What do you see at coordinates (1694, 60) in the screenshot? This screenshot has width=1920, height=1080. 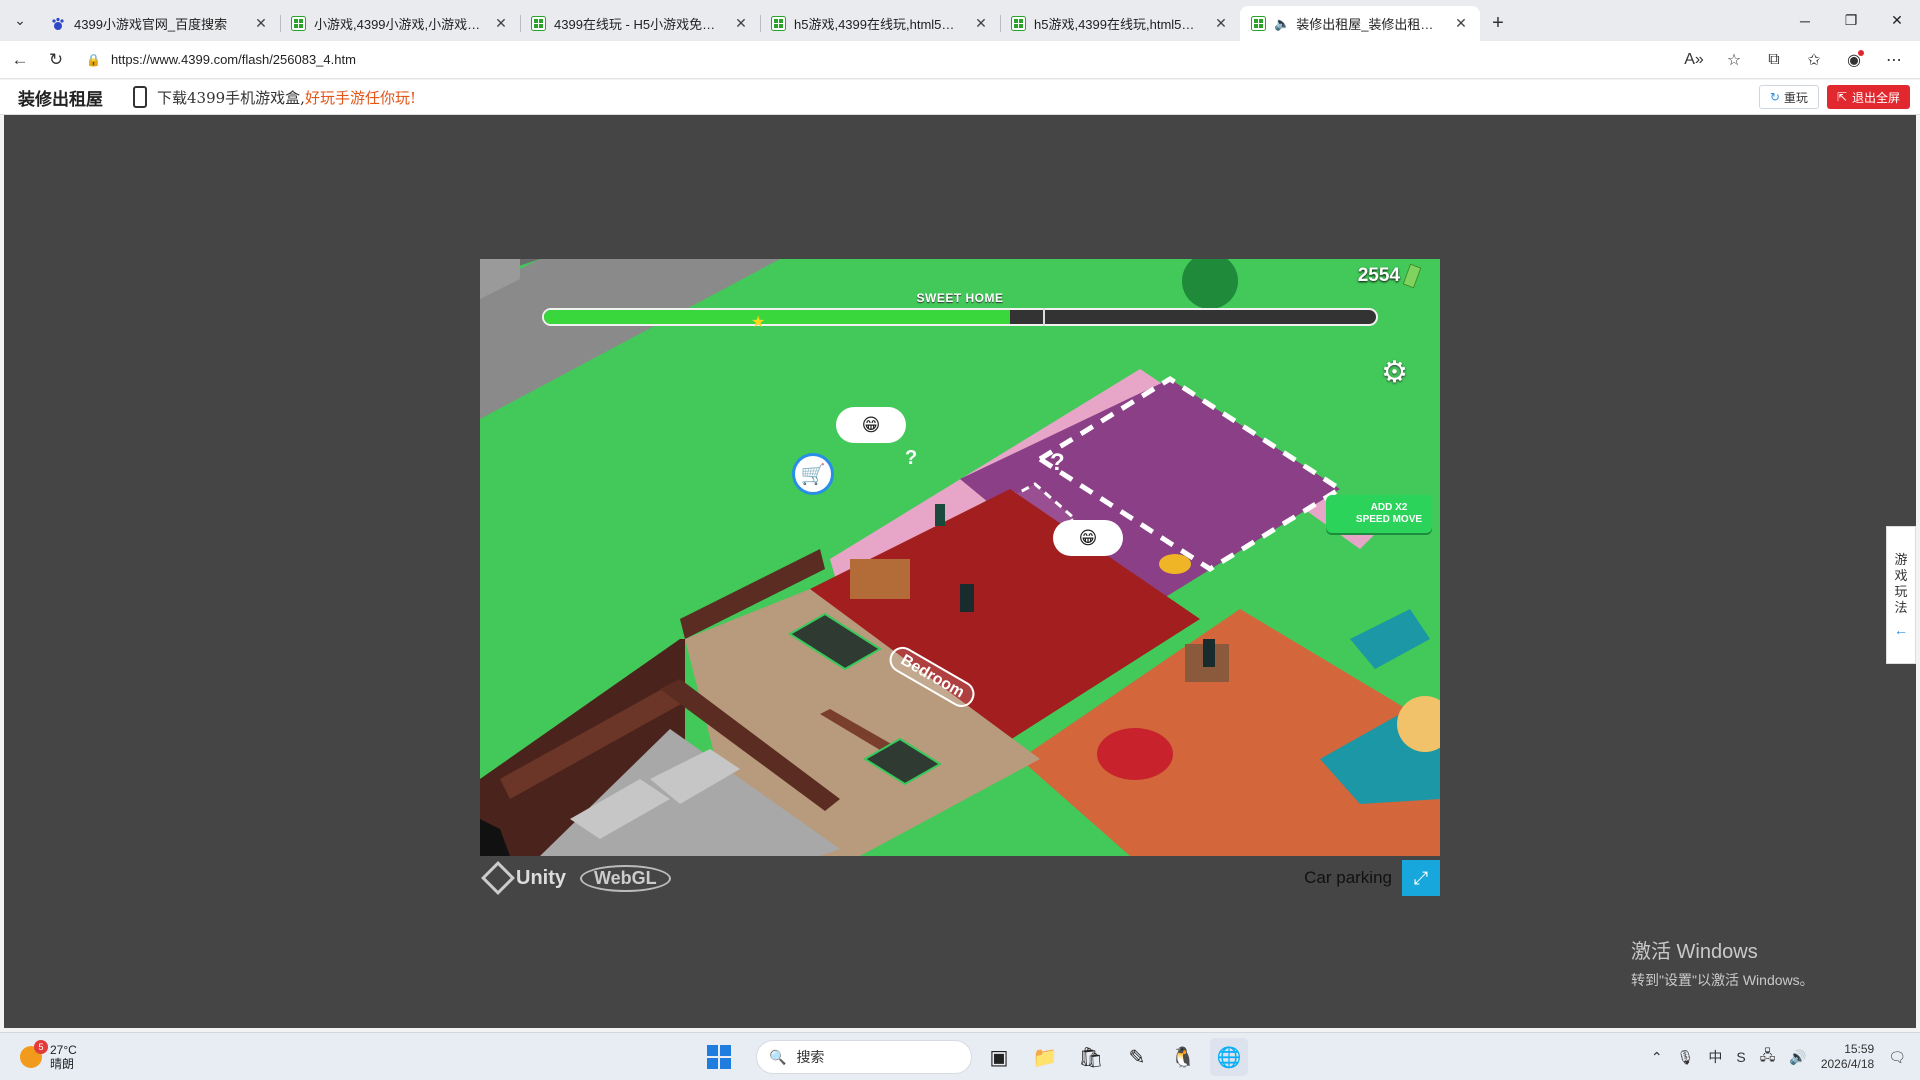 I see `read-aloud-icon: A»` at bounding box center [1694, 60].